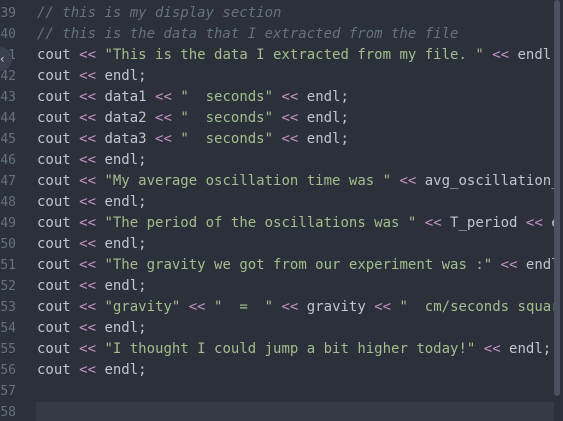 The image size is (563, 421). I want to click on code-token: " cm/seconds squar, so click(479, 307).